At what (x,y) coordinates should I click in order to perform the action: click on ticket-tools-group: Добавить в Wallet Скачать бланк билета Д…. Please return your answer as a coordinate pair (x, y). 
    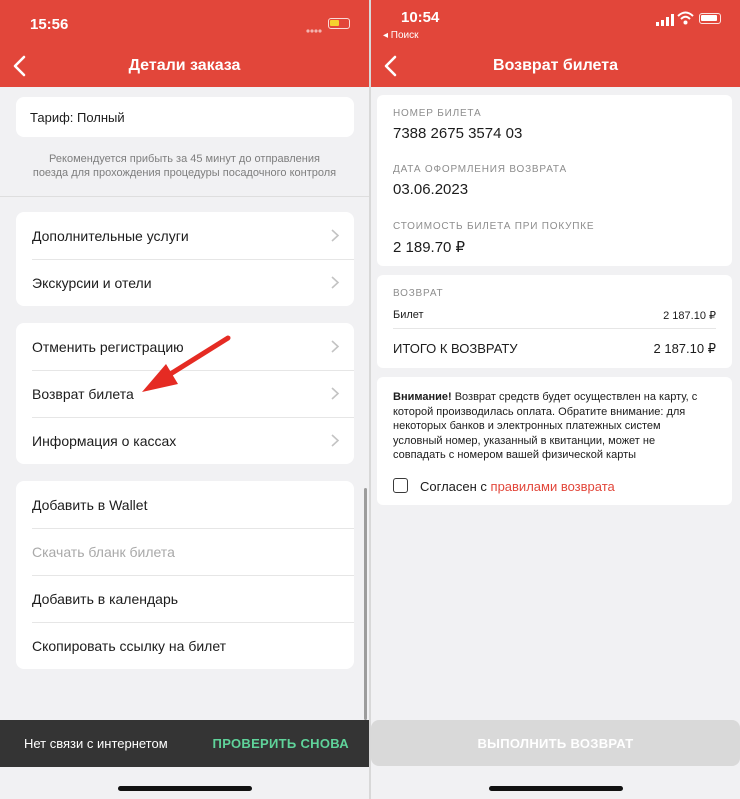
    Looking at the image, I should click on (185, 575).